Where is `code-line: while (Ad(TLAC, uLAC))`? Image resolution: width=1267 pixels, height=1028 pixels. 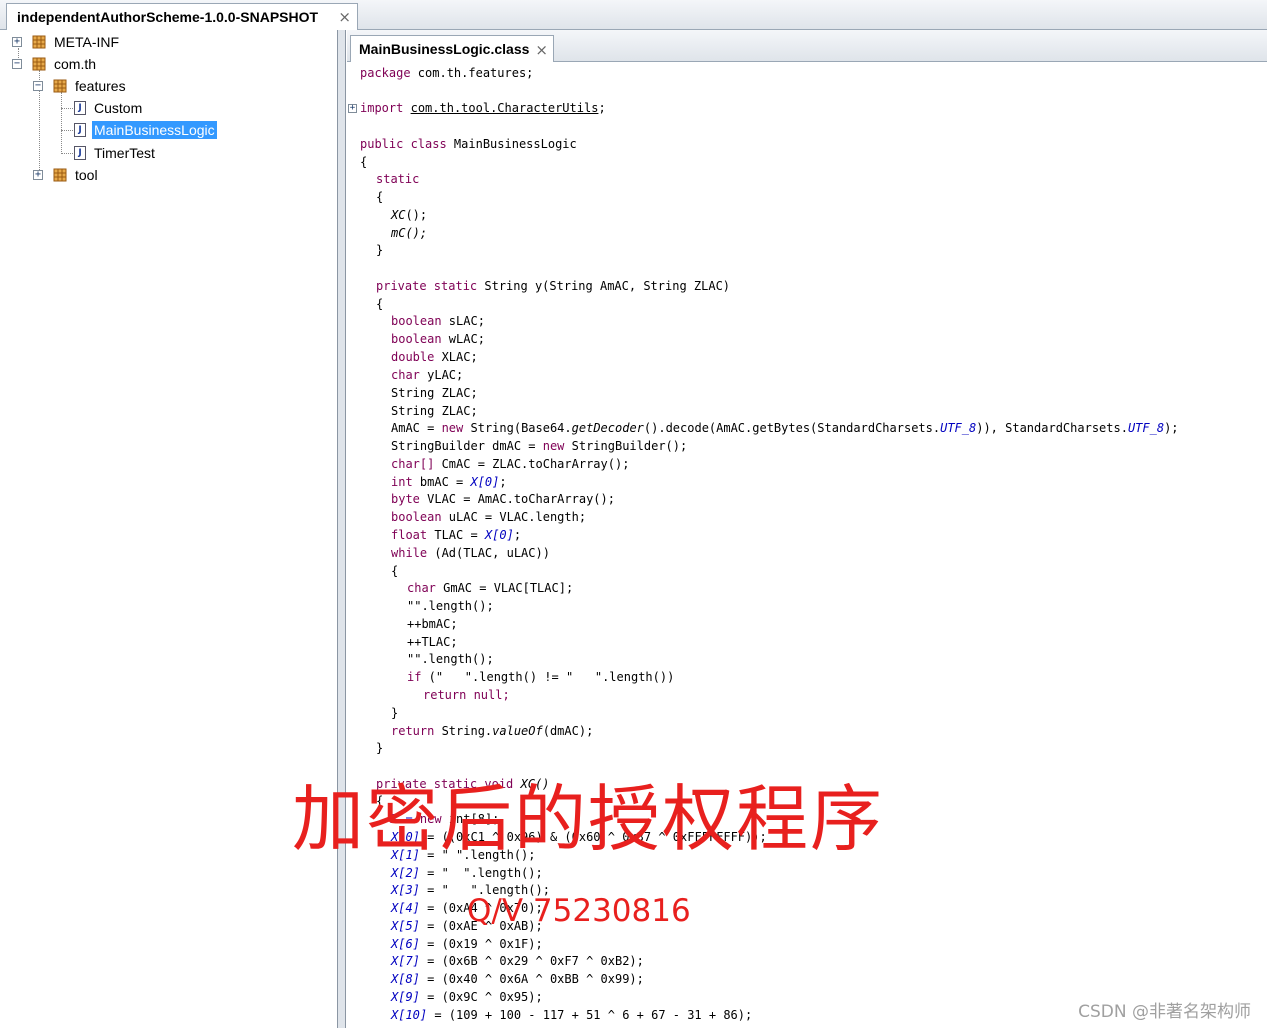 code-line: while (Ad(TLAC, uLAC)) is located at coordinates (455, 553).